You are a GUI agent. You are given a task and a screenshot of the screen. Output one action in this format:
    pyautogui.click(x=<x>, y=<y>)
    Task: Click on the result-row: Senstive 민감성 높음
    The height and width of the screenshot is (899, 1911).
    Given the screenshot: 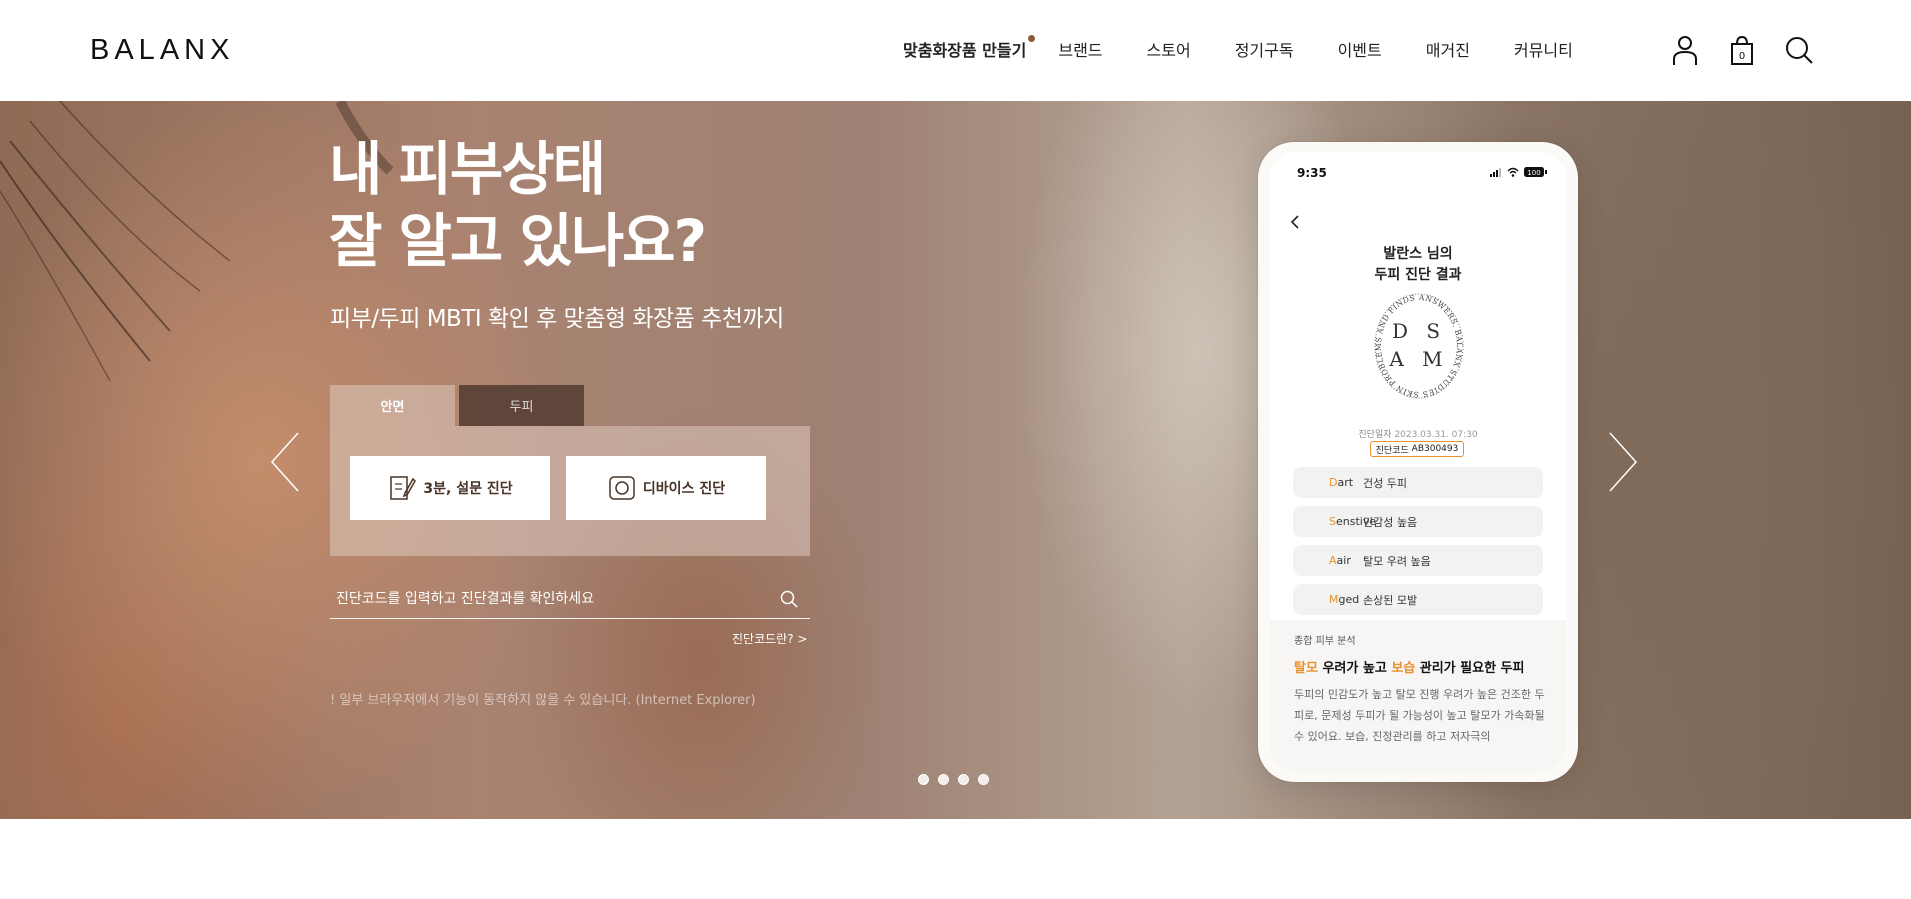 What is the action you would take?
    pyautogui.click(x=1418, y=521)
    